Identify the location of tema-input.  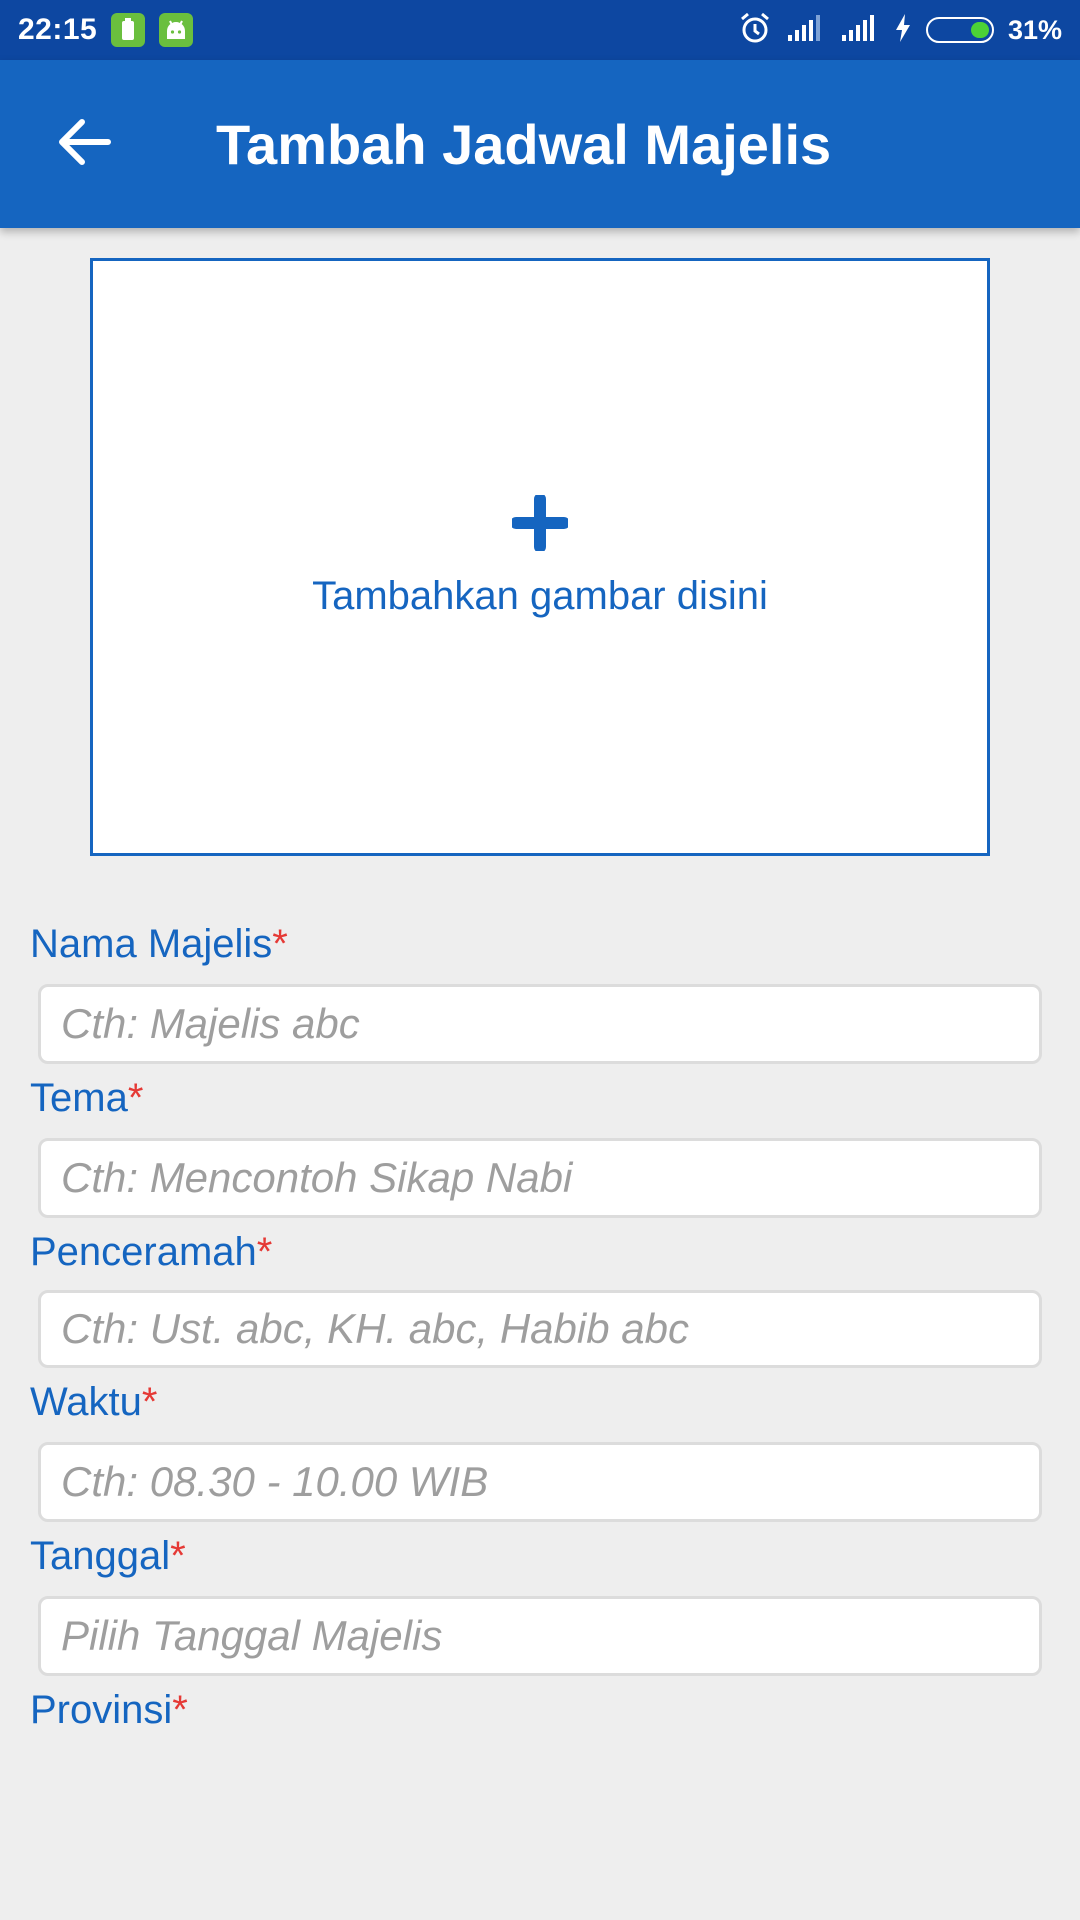
(540, 1178).